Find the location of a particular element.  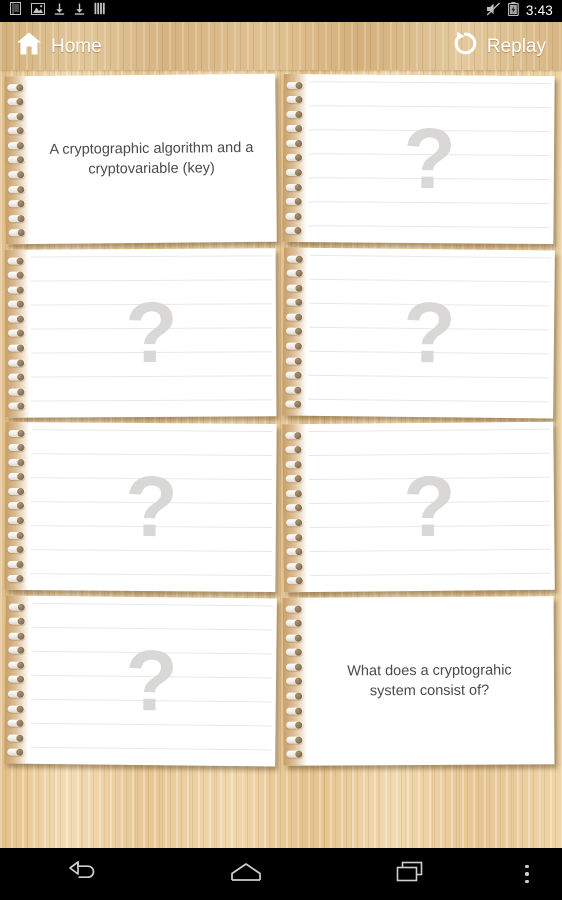

home-button: Home is located at coordinates (59, 46).